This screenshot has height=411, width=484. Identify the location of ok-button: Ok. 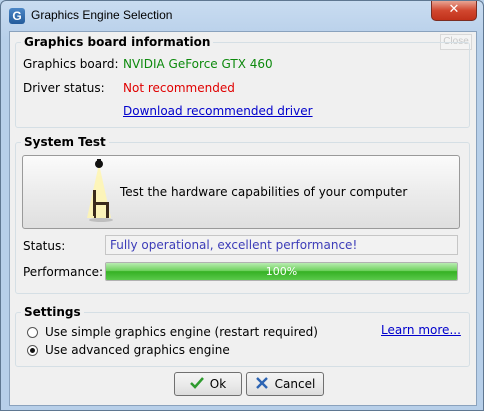
(208, 384).